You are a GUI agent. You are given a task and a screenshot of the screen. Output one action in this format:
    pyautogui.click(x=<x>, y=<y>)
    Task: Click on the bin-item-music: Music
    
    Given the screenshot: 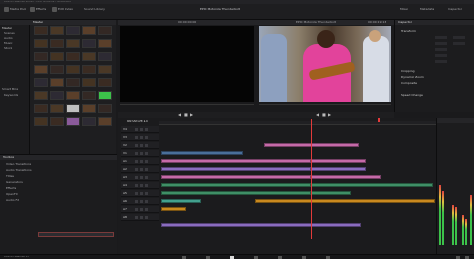 What is the action you would take?
    pyautogui.click(x=8, y=43)
    